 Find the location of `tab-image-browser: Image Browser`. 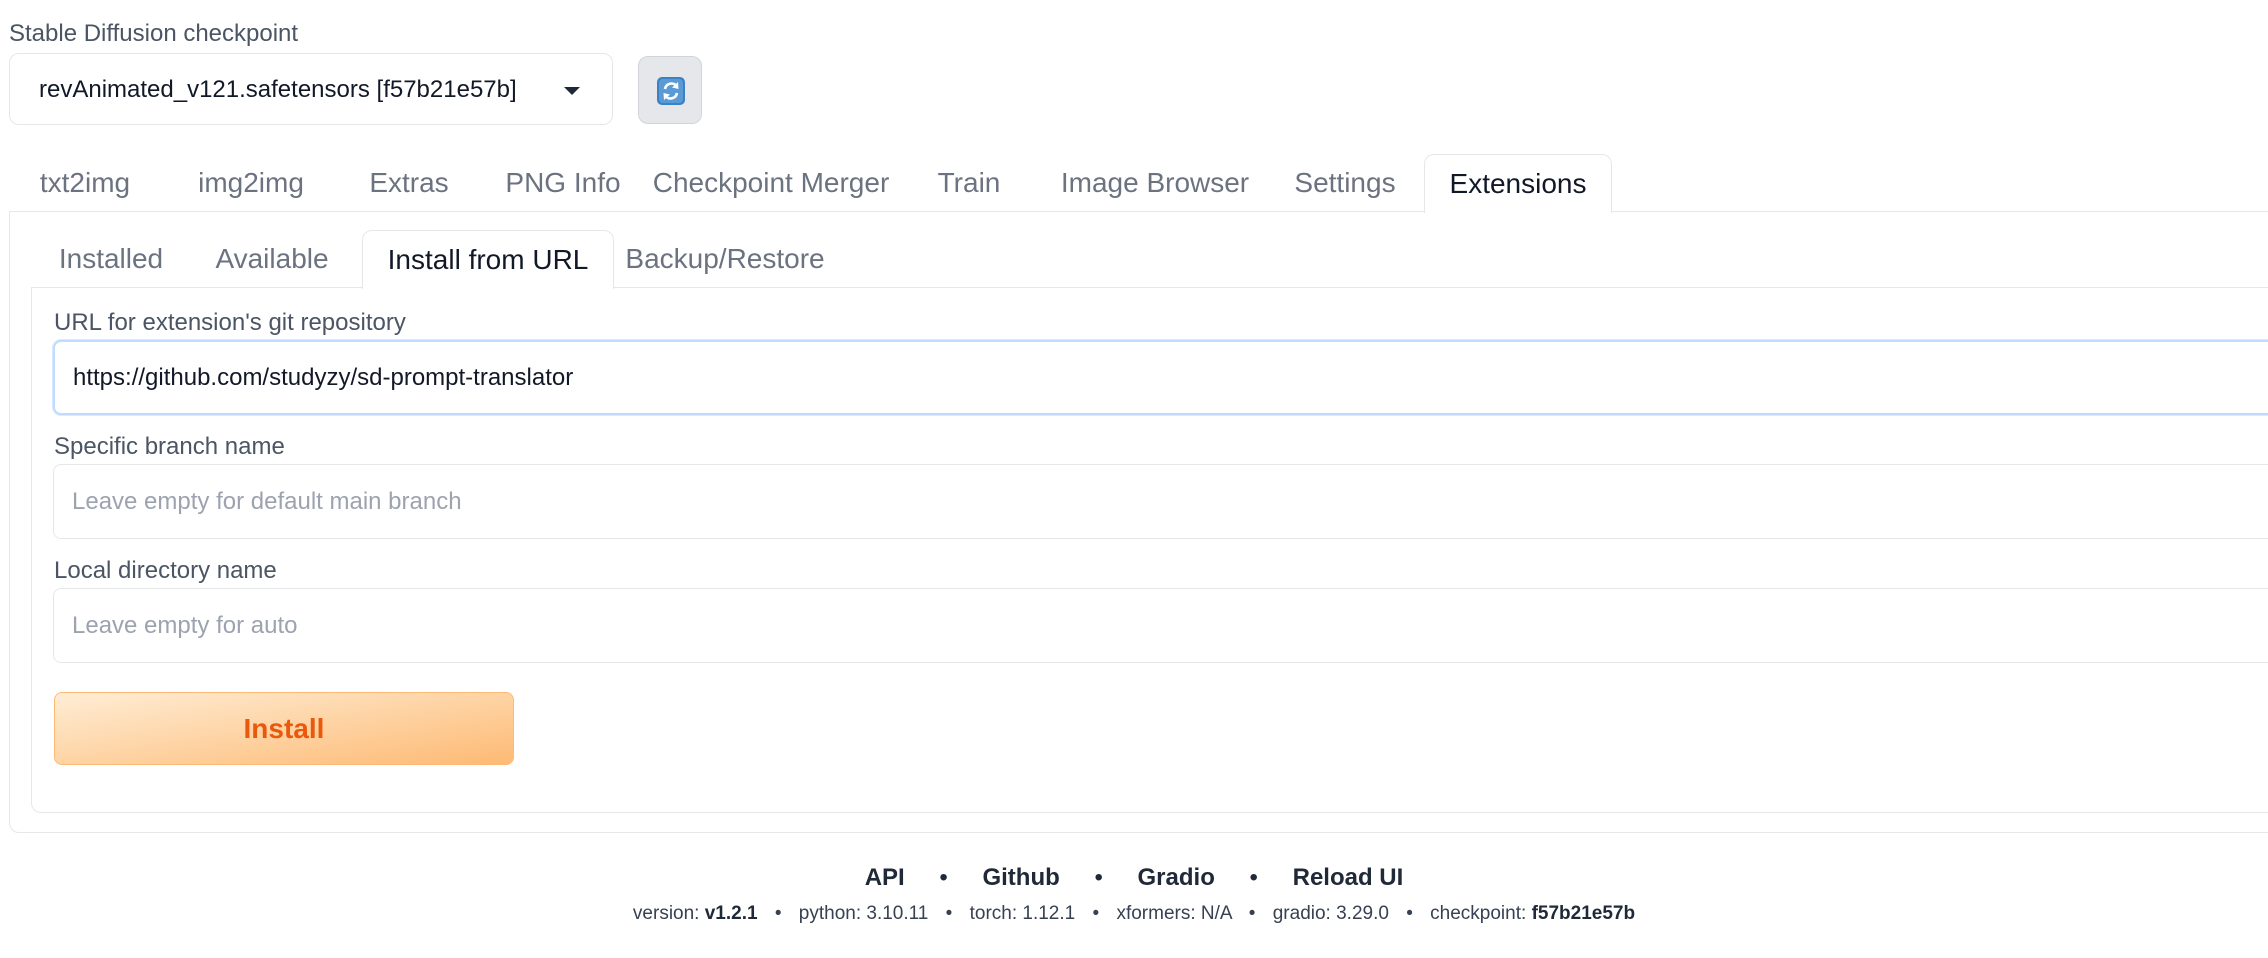

tab-image-browser: Image Browser is located at coordinates (1155, 183).